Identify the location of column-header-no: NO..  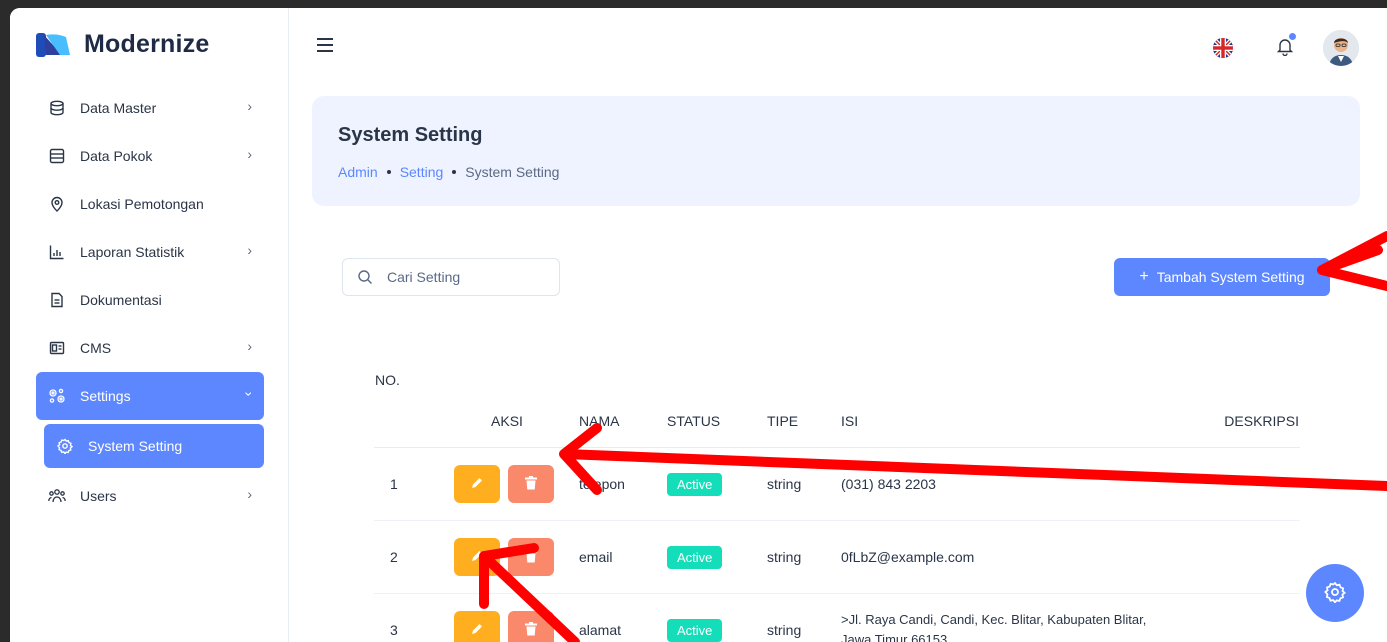
(405, 402).